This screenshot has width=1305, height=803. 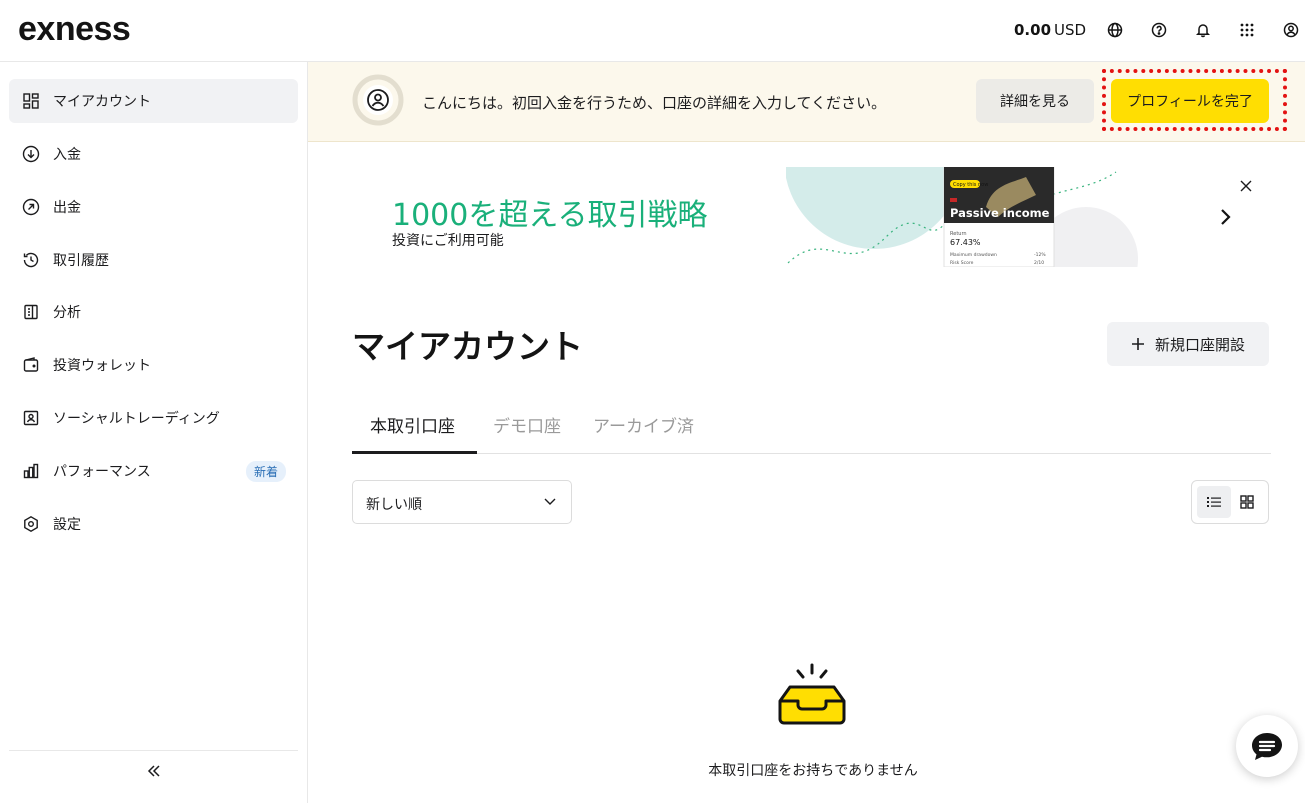 What do you see at coordinates (414, 452) in the screenshot?
I see `active-tab-indicator` at bounding box center [414, 452].